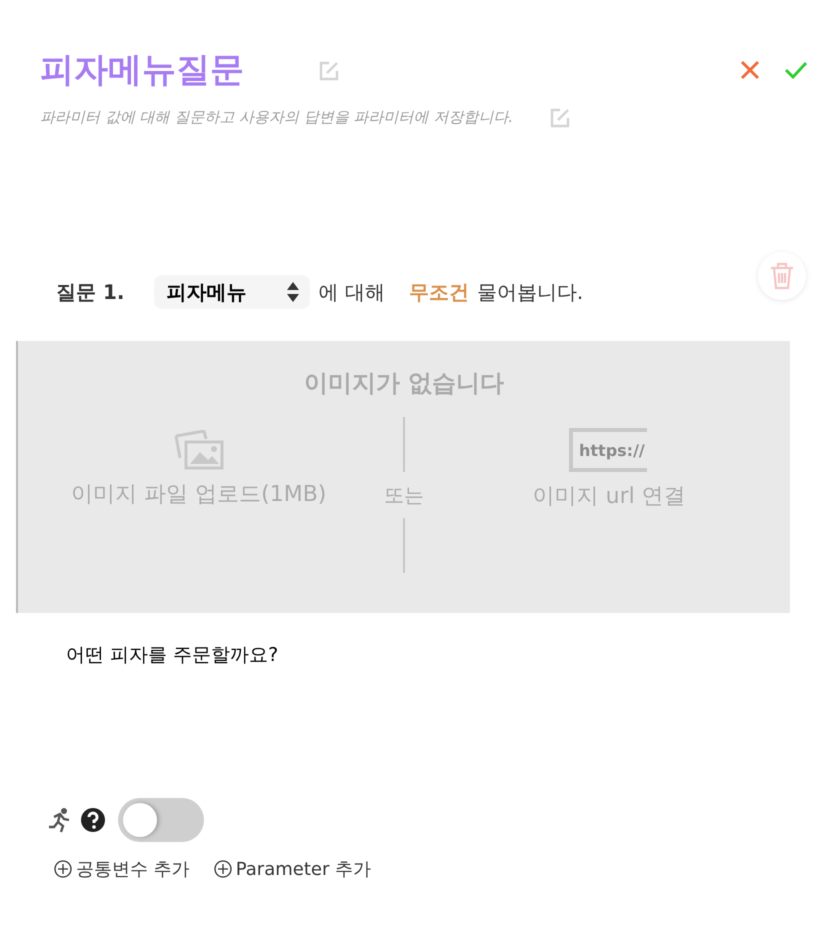  Describe the element at coordinates (232, 292) in the screenshot. I see `parameter-select: 피자메뉴` at that location.